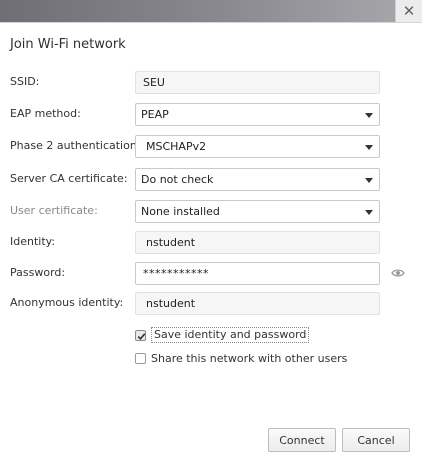 The height and width of the screenshot is (459, 422). What do you see at coordinates (257, 242) in the screenshot?
I see `identity-input: nstudent` at bounding box center [257, 242].